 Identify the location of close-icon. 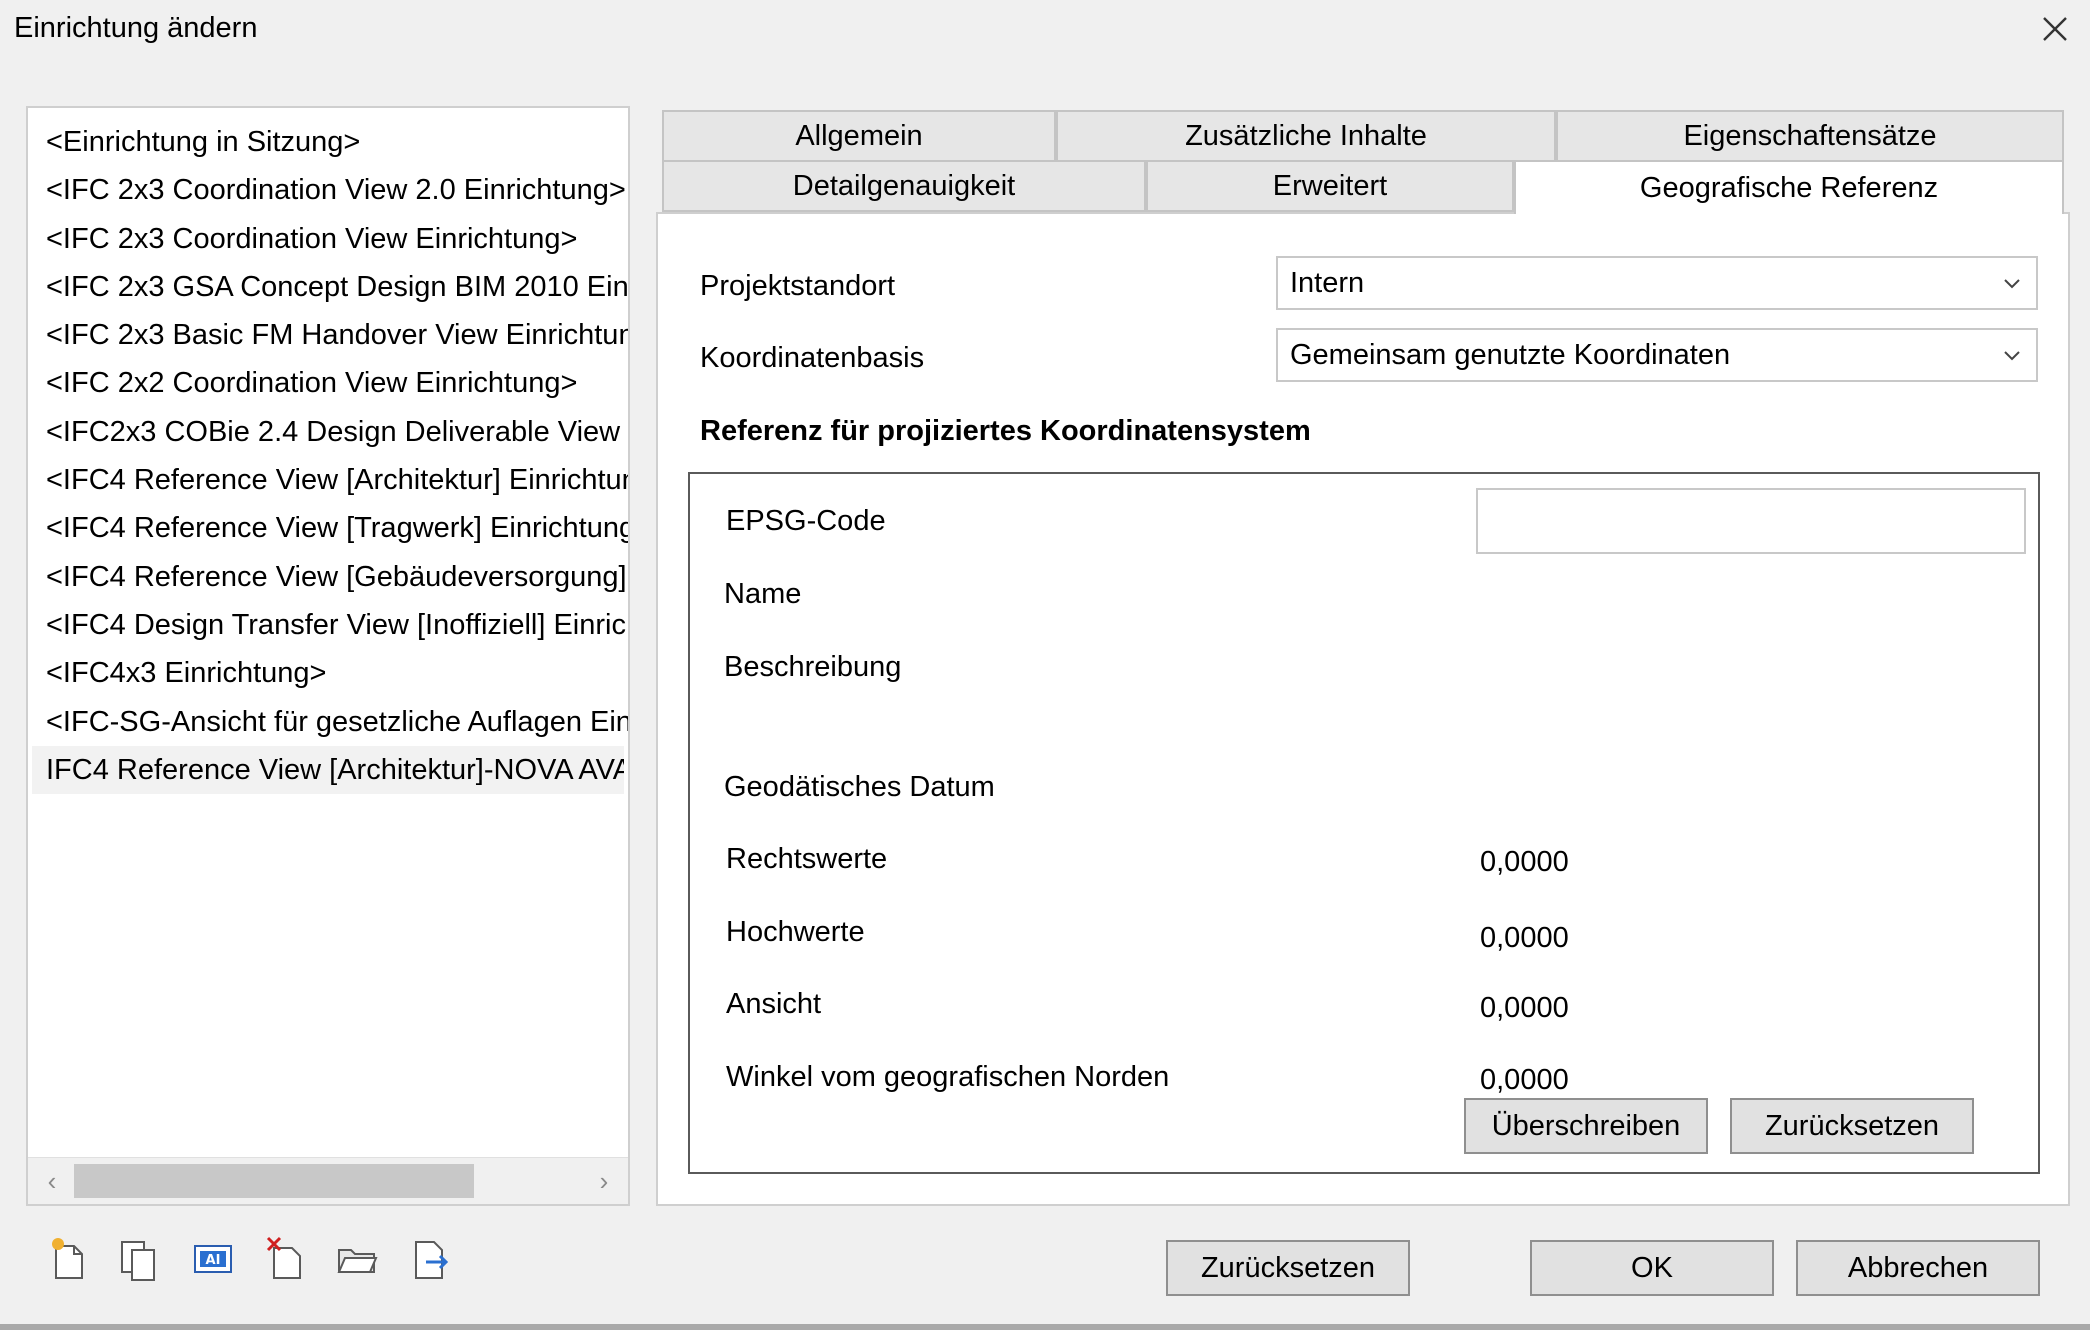
(2055, 29).